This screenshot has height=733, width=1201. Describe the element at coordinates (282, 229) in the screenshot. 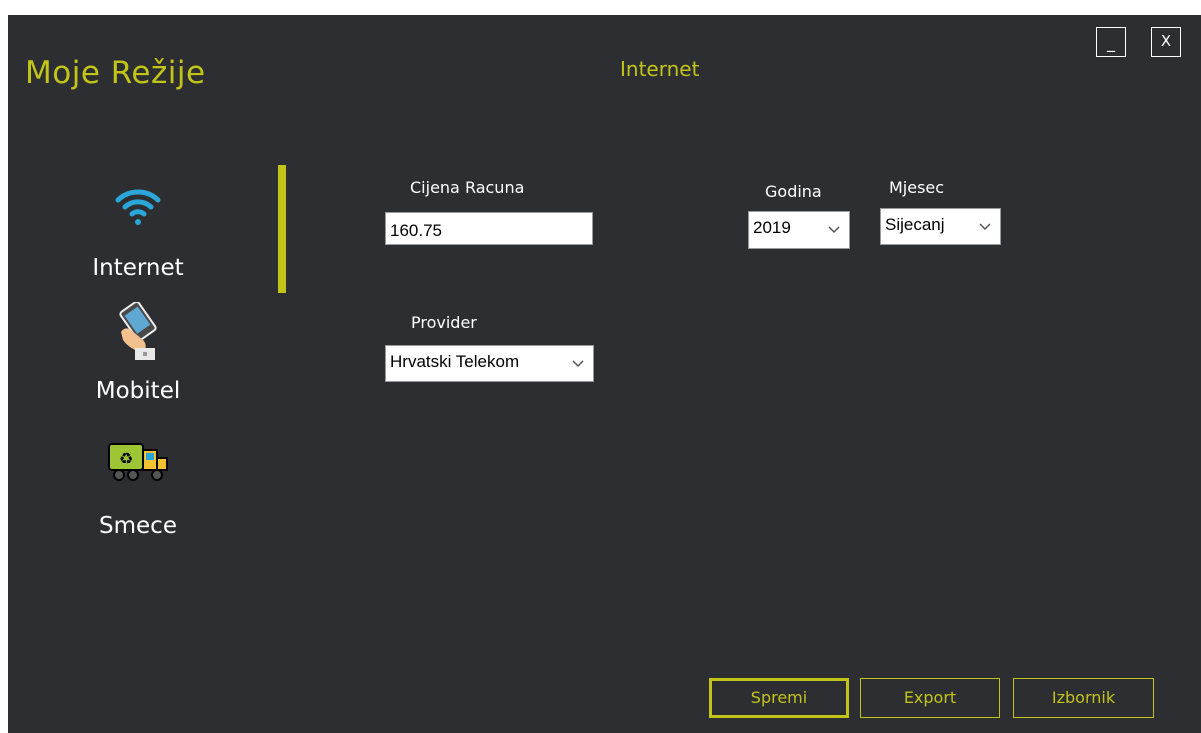

I see `active-indicator` at that location.